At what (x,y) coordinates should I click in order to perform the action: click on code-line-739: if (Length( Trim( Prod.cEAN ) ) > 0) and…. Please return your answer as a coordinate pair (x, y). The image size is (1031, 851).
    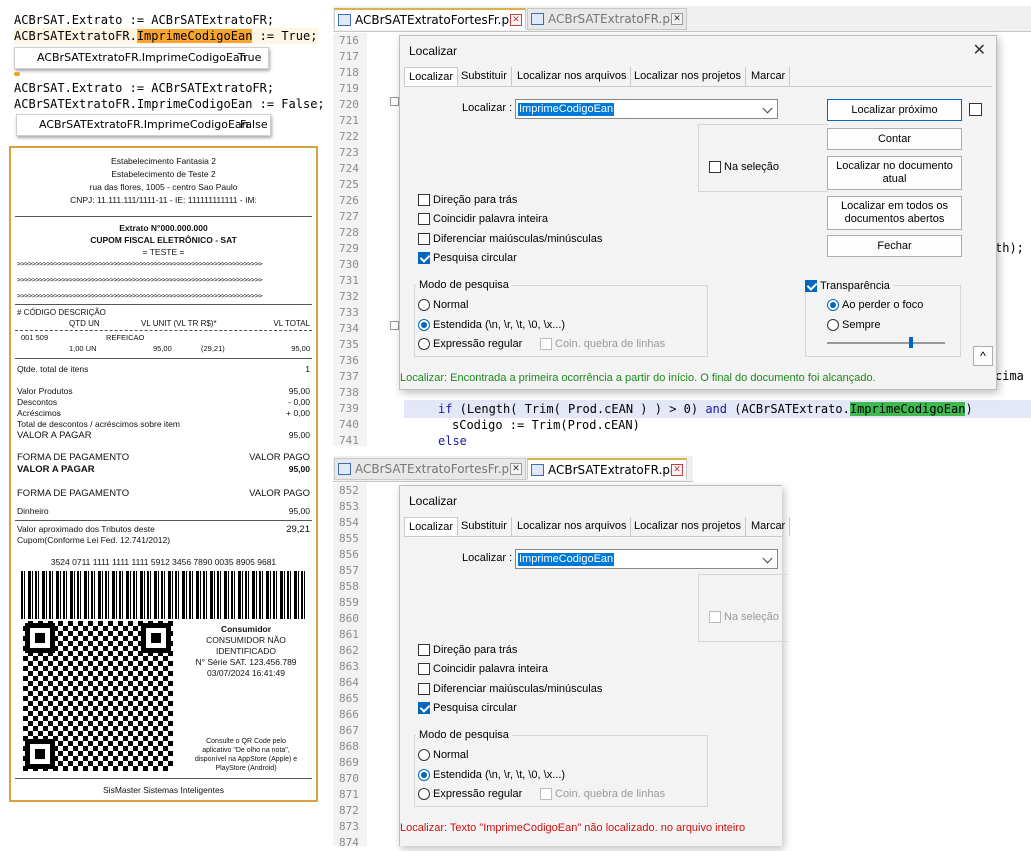
    Looking at the image, I should click on (705, 409).